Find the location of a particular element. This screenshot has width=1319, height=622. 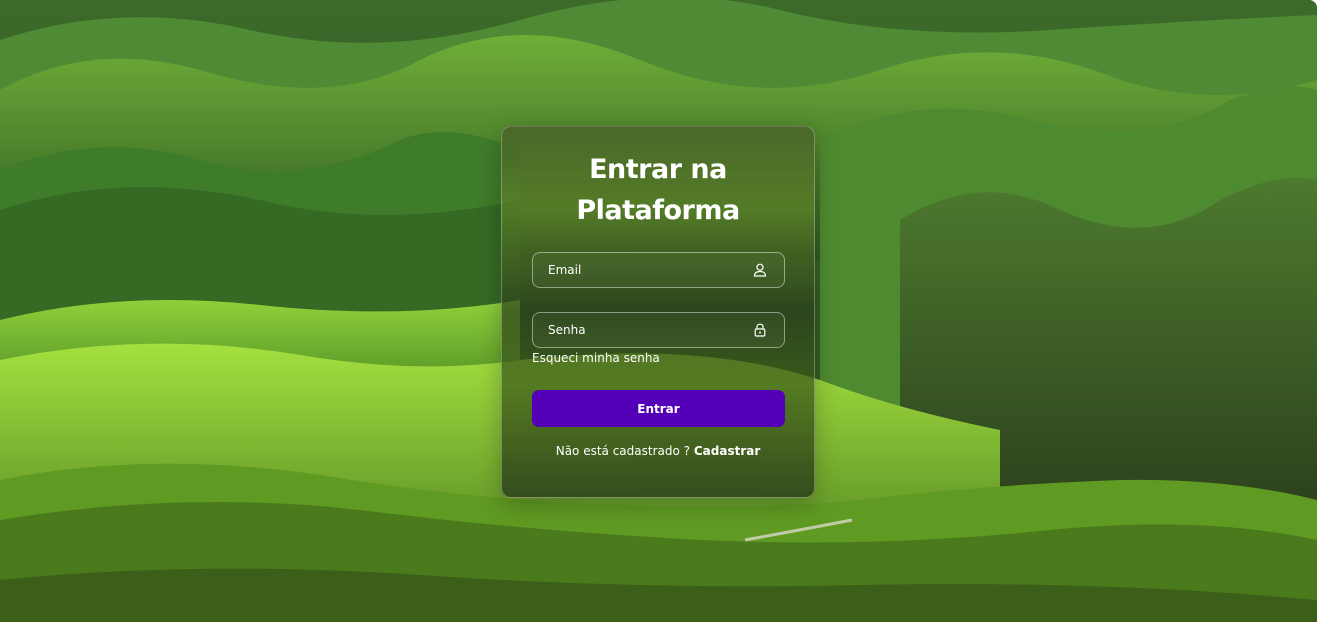

login-title: Entrar na Plataforma is located at coordinates (658, 190).